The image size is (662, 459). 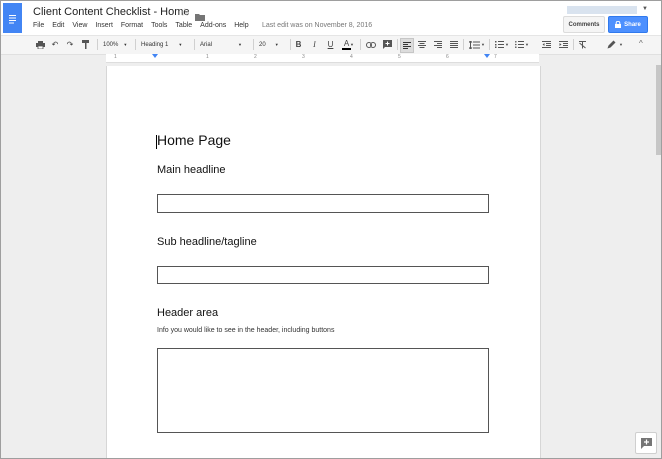 I want to click on section-heading-main-headline: Main headline, so click(x=191, y=170).